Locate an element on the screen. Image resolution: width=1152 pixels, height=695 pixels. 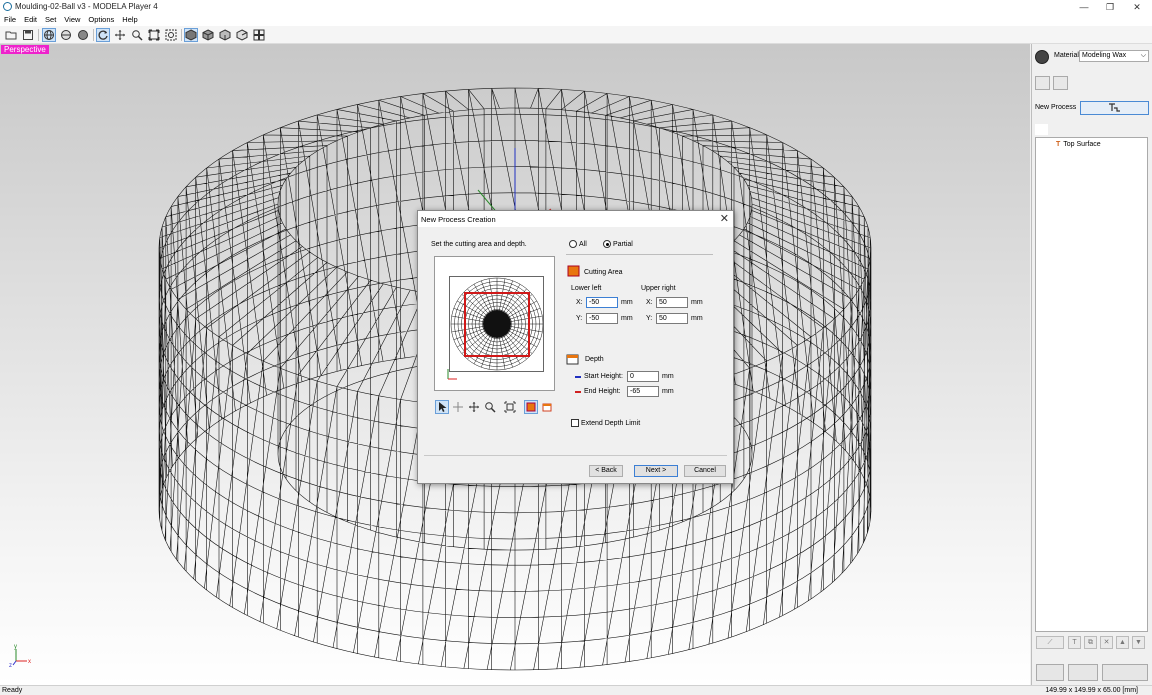
ll-y-label: Y: is located at coordinates (579, 318).